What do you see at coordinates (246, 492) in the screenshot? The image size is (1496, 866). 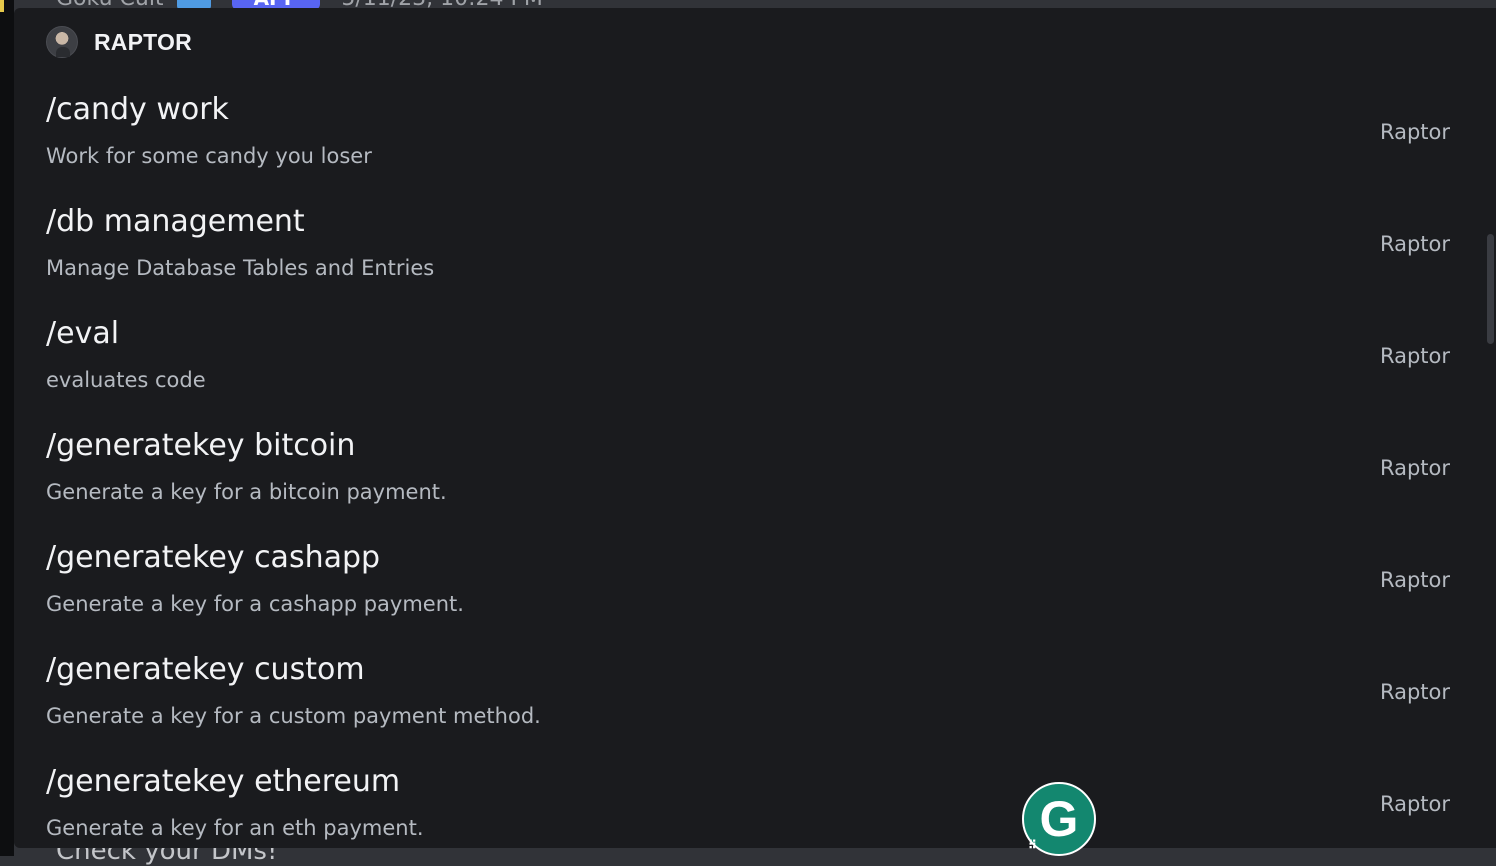 I see `command-description: Generate a key for a bitcoin payment.` at bounding box center [246, 492].